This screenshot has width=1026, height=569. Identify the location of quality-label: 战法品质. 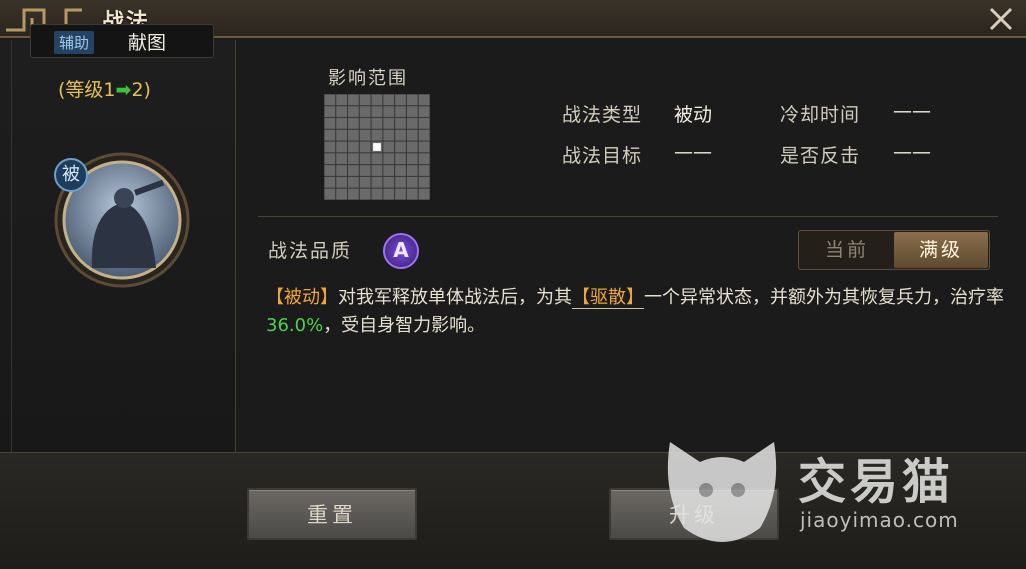
(310, 251).